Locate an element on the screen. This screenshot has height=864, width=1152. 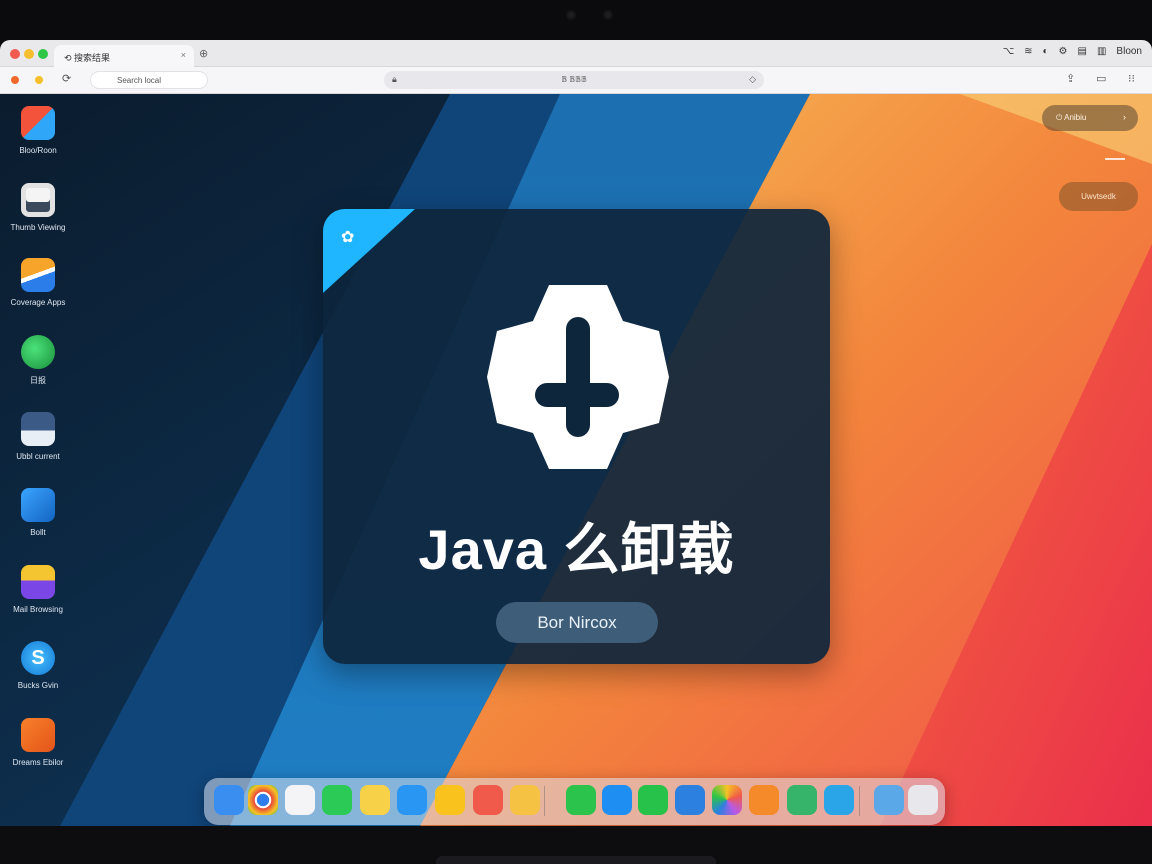
s-icon: S is located at coordinates (38, 658).